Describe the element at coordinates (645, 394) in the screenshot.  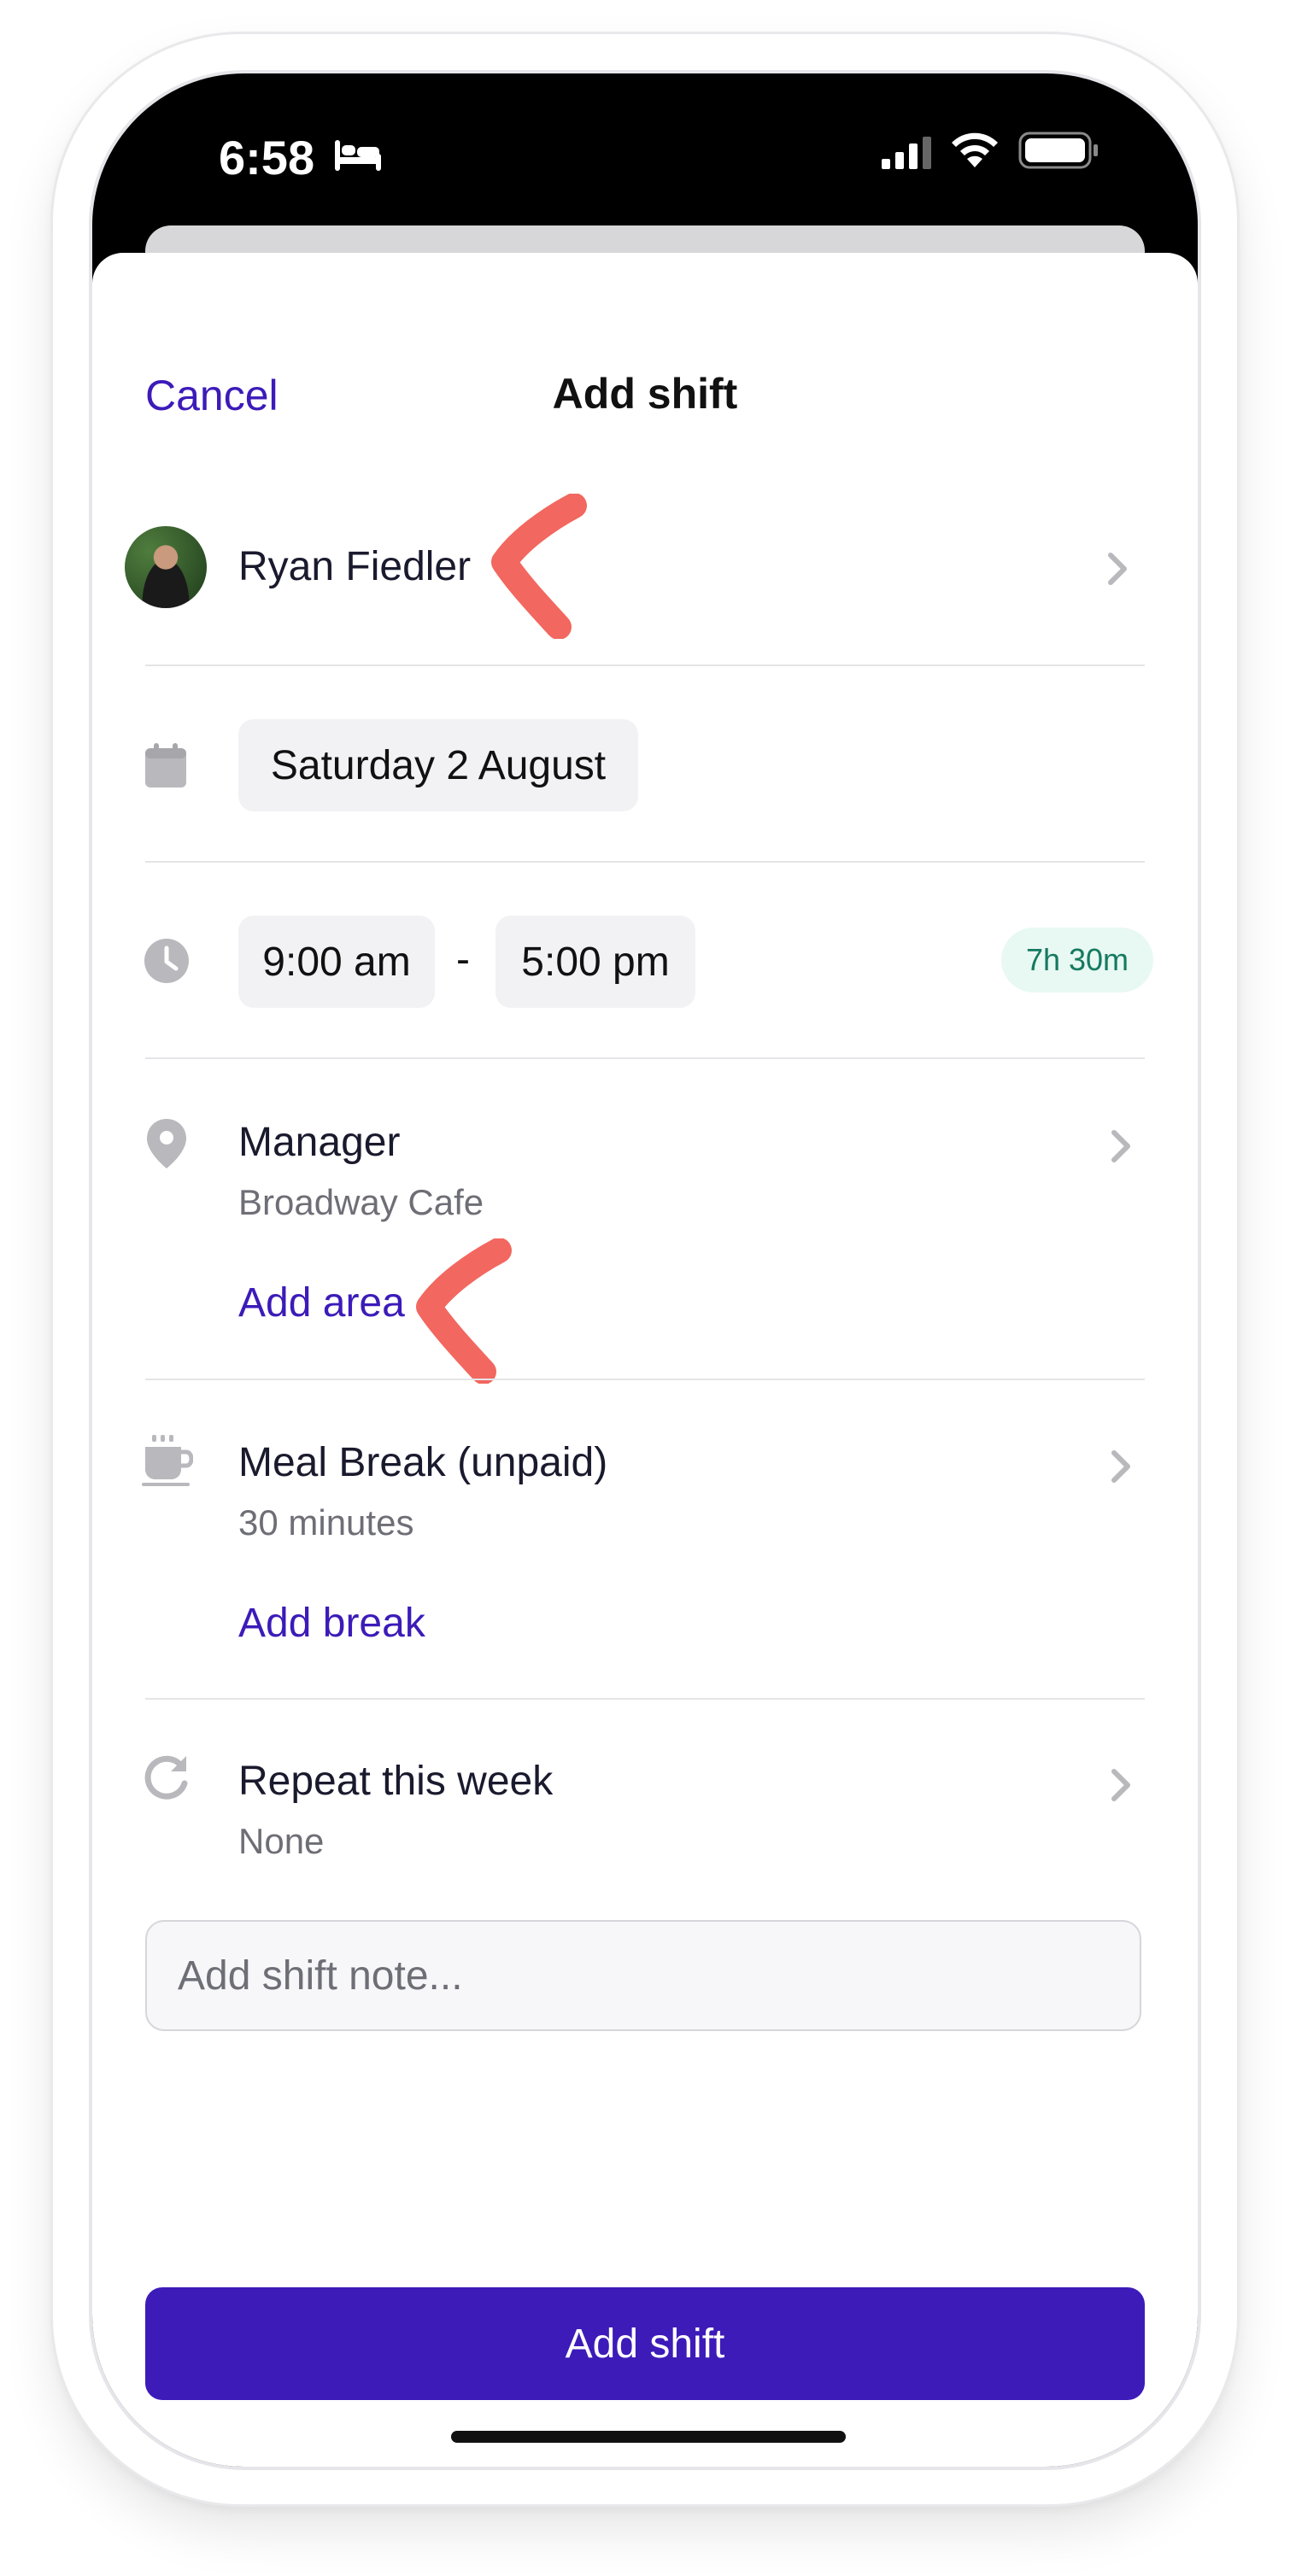
I see `page-title: Add shift` at that location.